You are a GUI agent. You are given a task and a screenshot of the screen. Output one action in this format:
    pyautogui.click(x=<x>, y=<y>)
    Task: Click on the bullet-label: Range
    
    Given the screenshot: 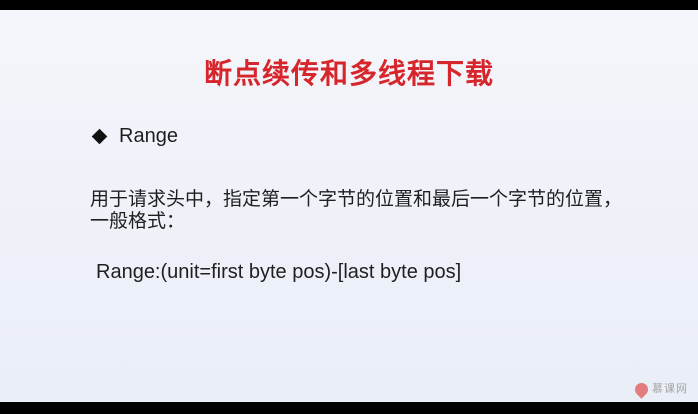 What is the action you would take?
    pyautogui.click(x=148, y=136)
    